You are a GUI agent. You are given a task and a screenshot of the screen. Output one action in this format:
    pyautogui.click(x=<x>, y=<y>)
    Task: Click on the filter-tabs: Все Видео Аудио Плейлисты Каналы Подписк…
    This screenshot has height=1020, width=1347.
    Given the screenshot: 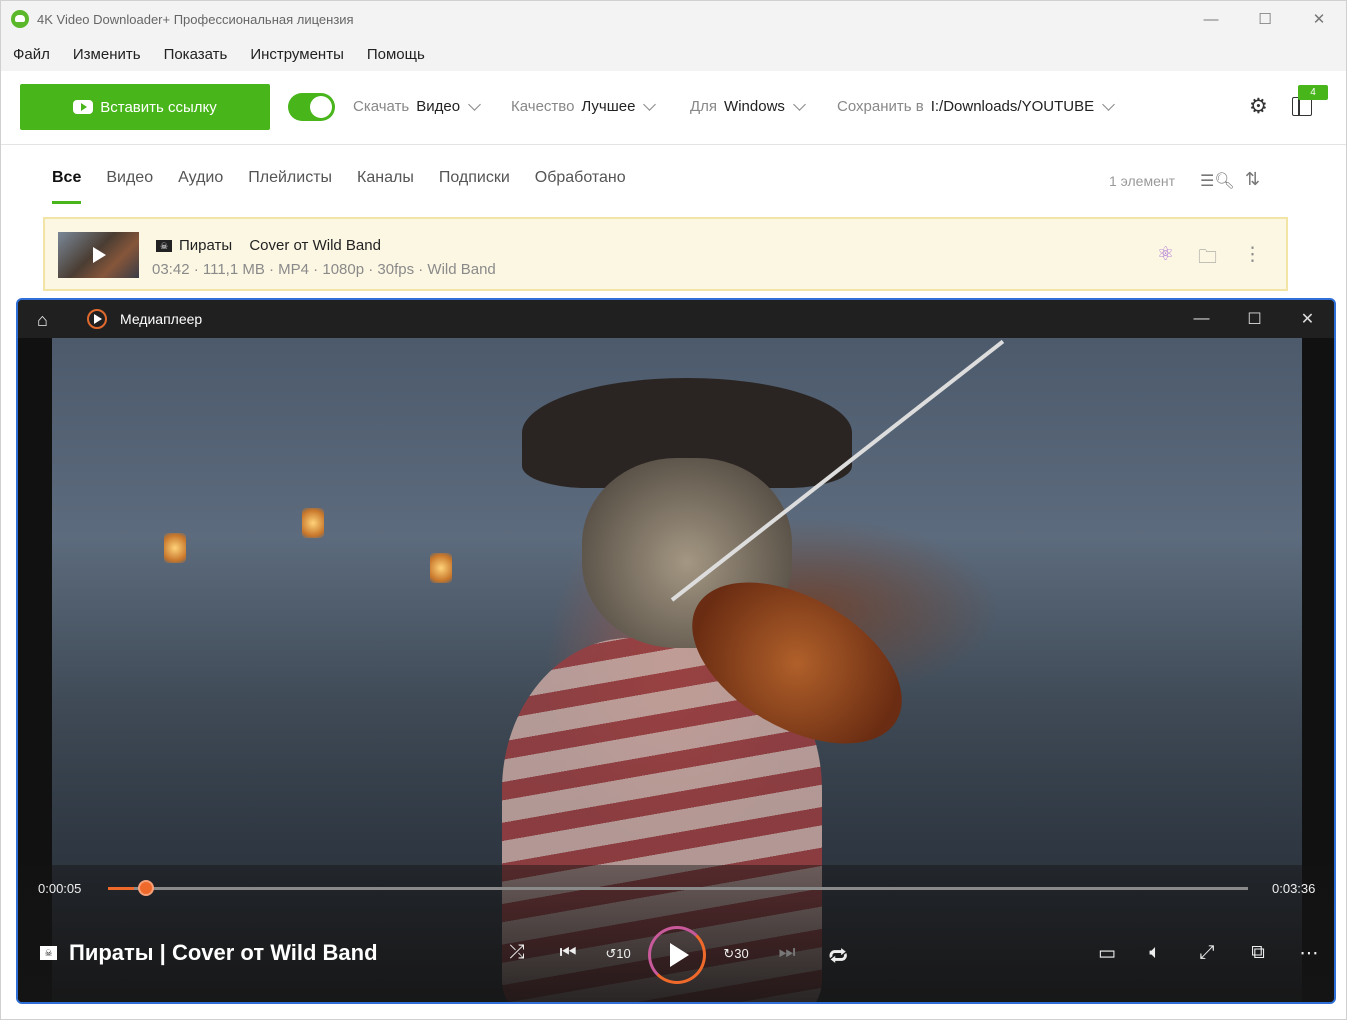 What is the action you would take?
    pyautogui.click(x=351, y=186)
    